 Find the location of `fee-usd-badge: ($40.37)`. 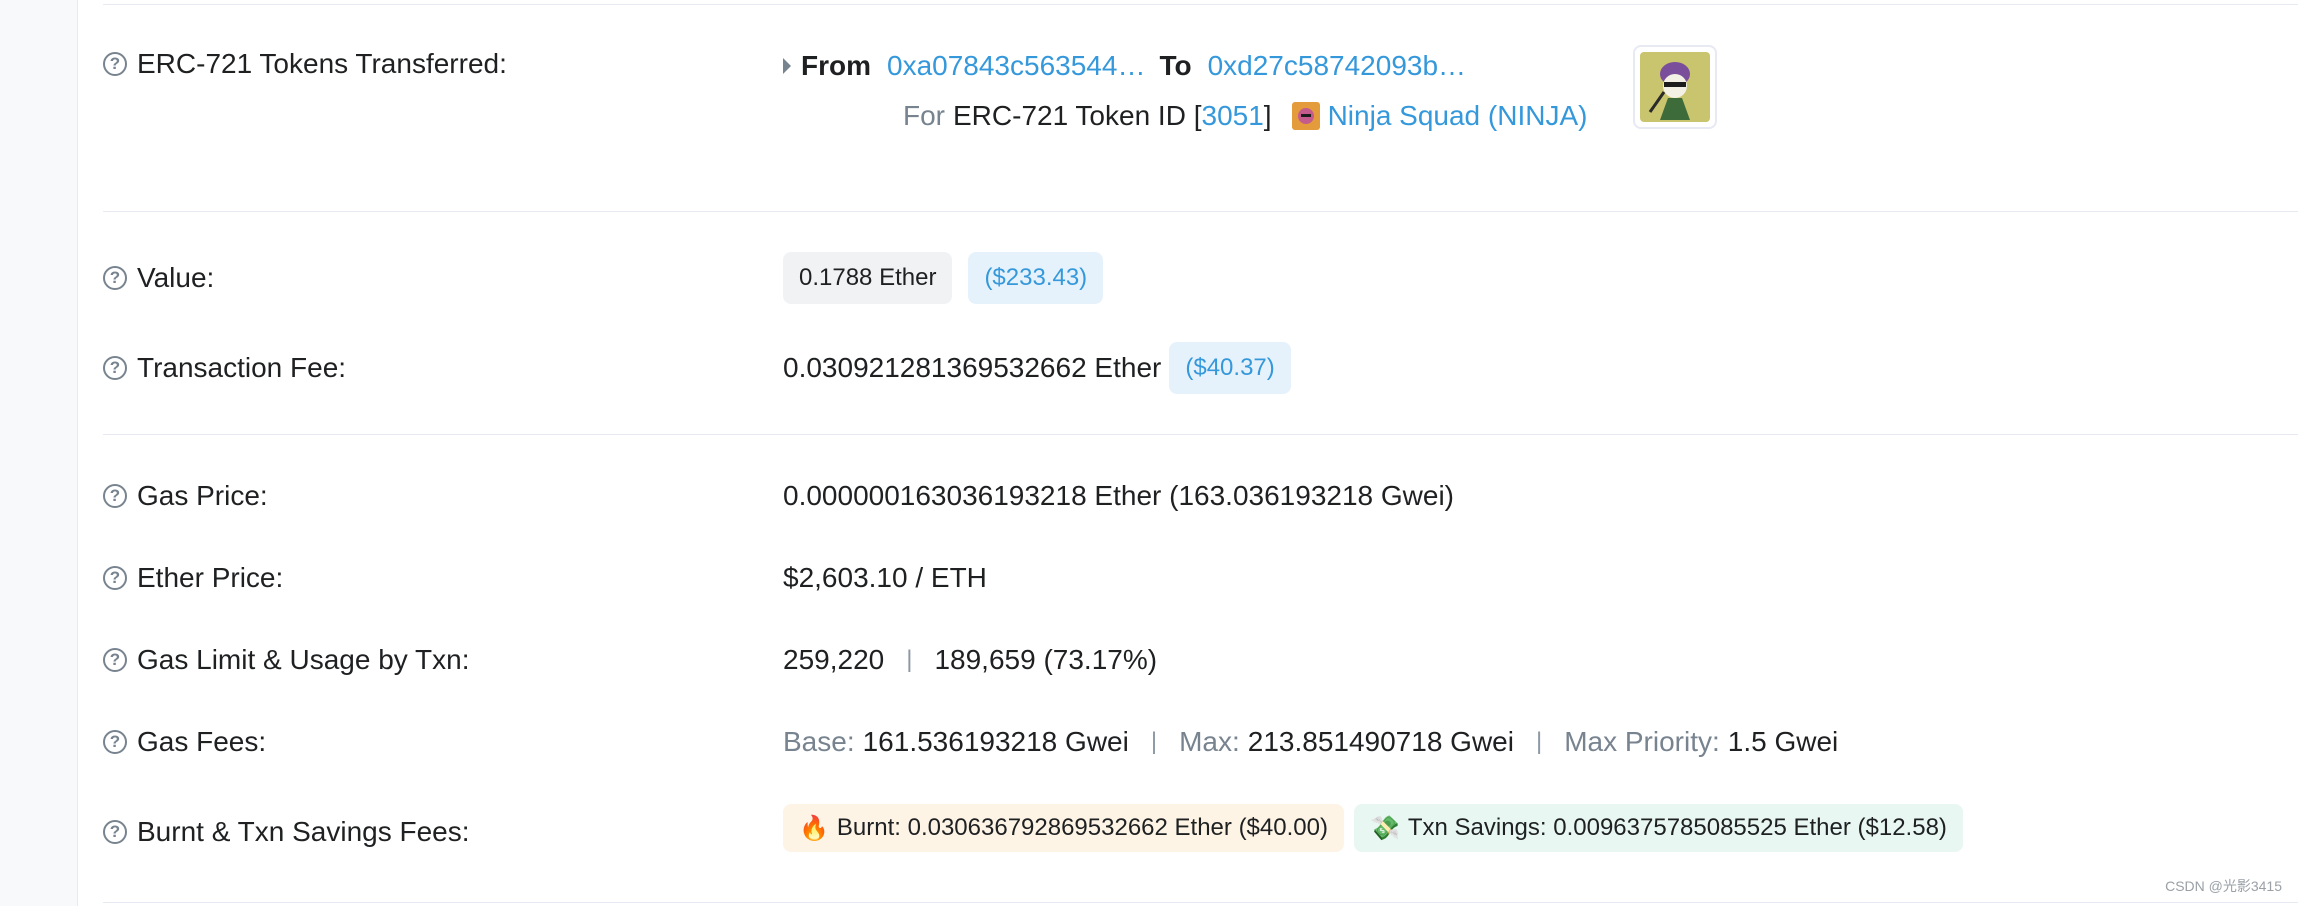

fee-usd-badge: ($40.37) is located at coordinates (1230, 368).